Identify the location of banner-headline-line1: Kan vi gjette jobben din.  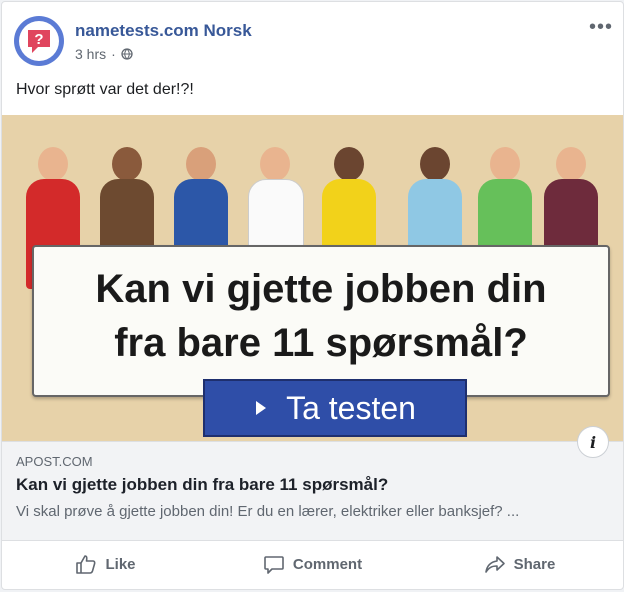
(321, 289).